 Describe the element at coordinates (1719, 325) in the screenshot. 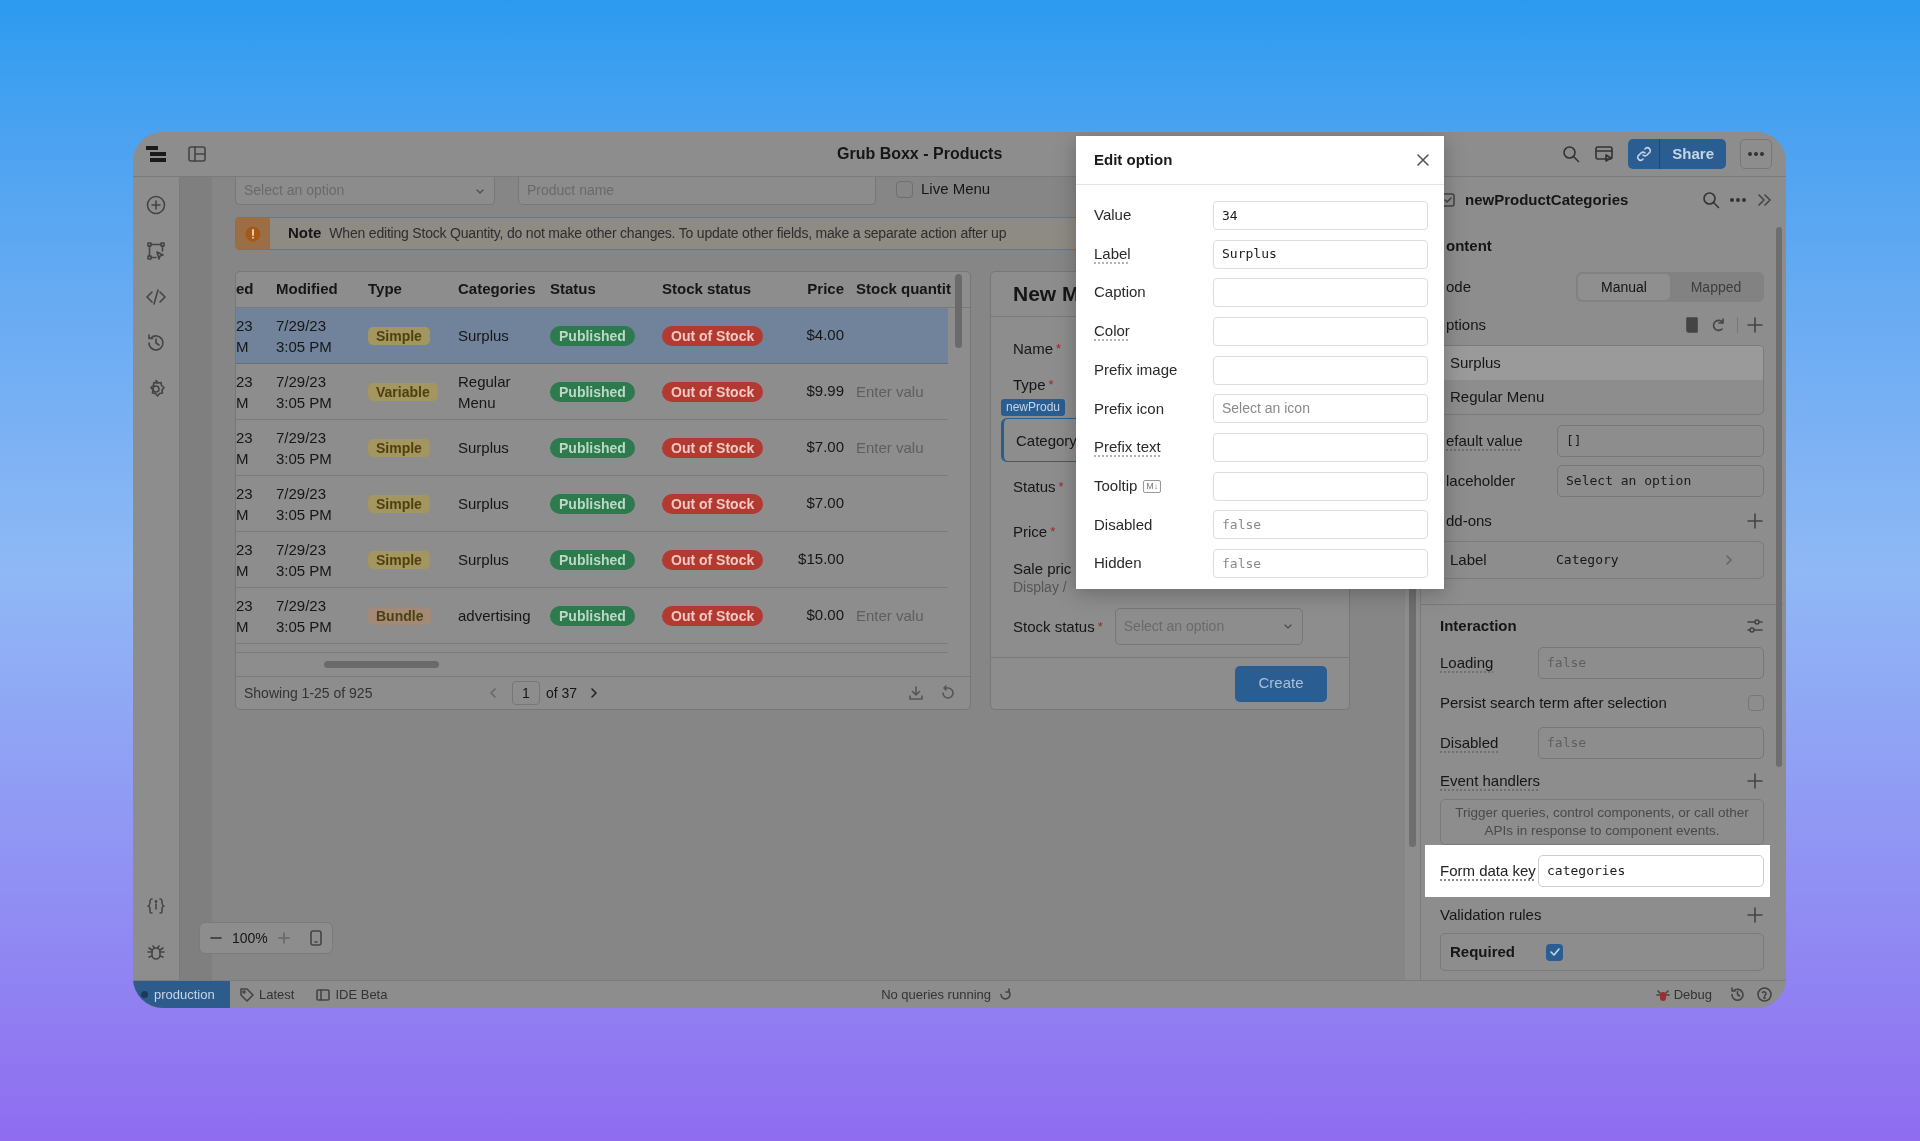

I see `reset-icon` at that location.